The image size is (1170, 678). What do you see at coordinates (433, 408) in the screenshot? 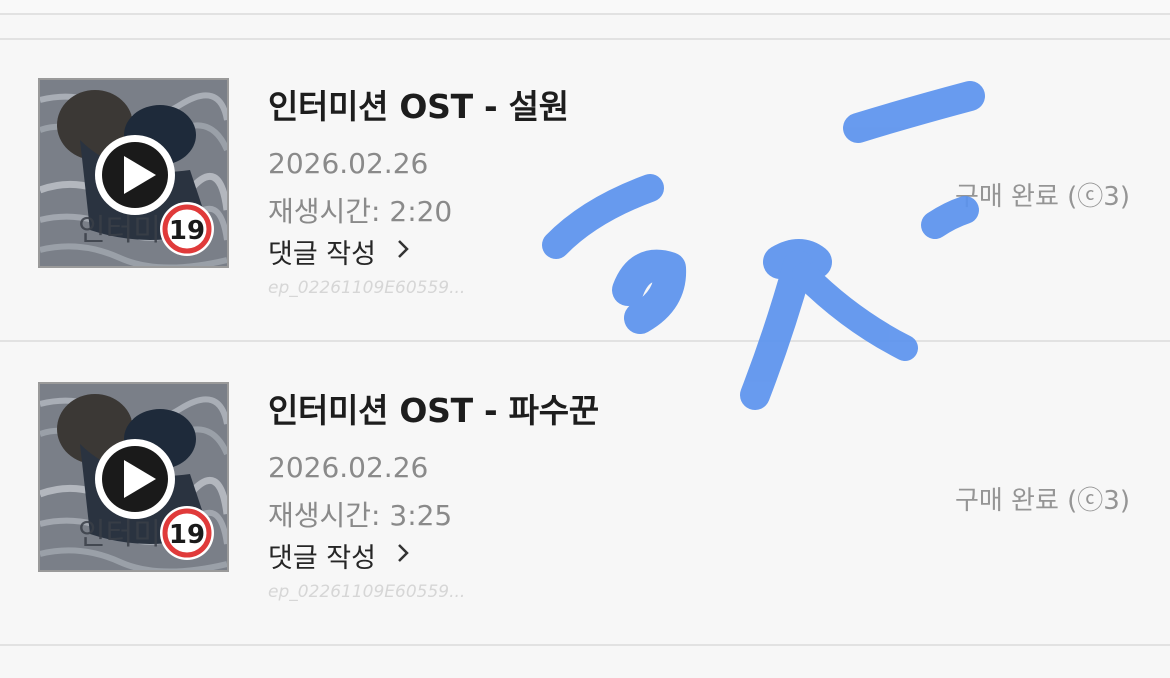
I see `episode-title: 인터미션 OST - 파수꾼` at bounding box center [433, 408].